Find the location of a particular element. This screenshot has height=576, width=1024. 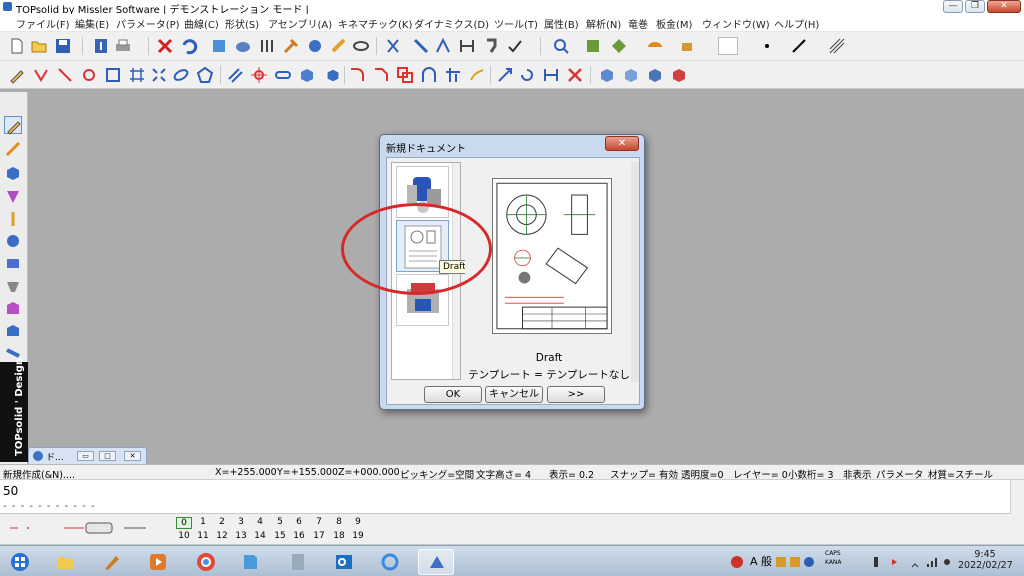

settings-icon is located at coordinates (267, 46).